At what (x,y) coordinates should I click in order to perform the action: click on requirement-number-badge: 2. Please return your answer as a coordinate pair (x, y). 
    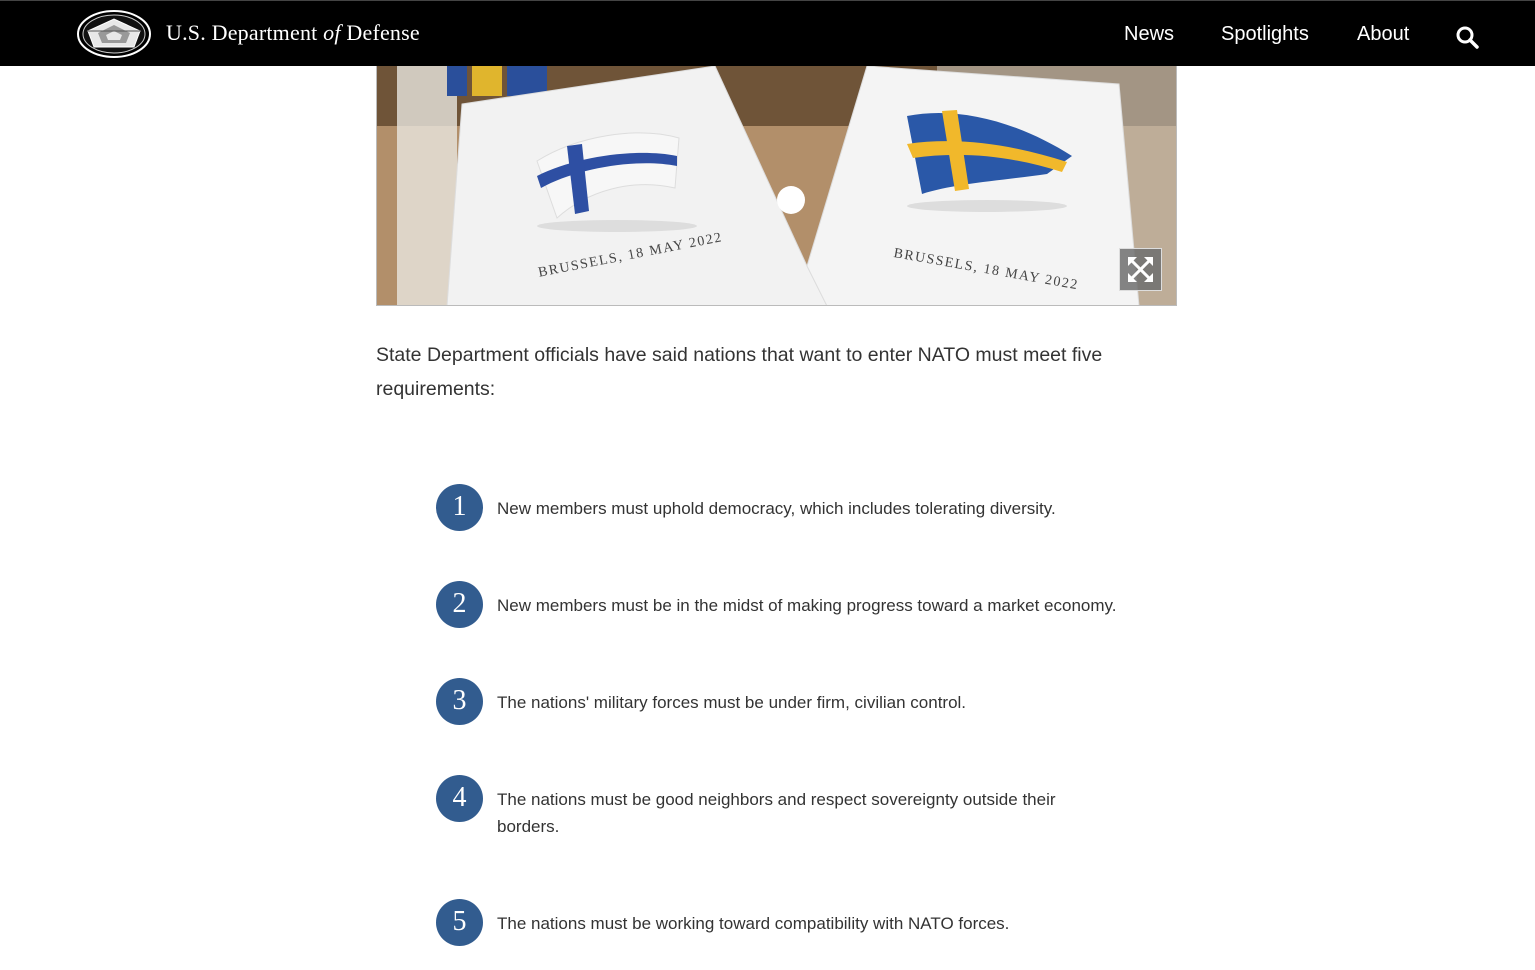
    Looking at the image, I should click on (459, 604).